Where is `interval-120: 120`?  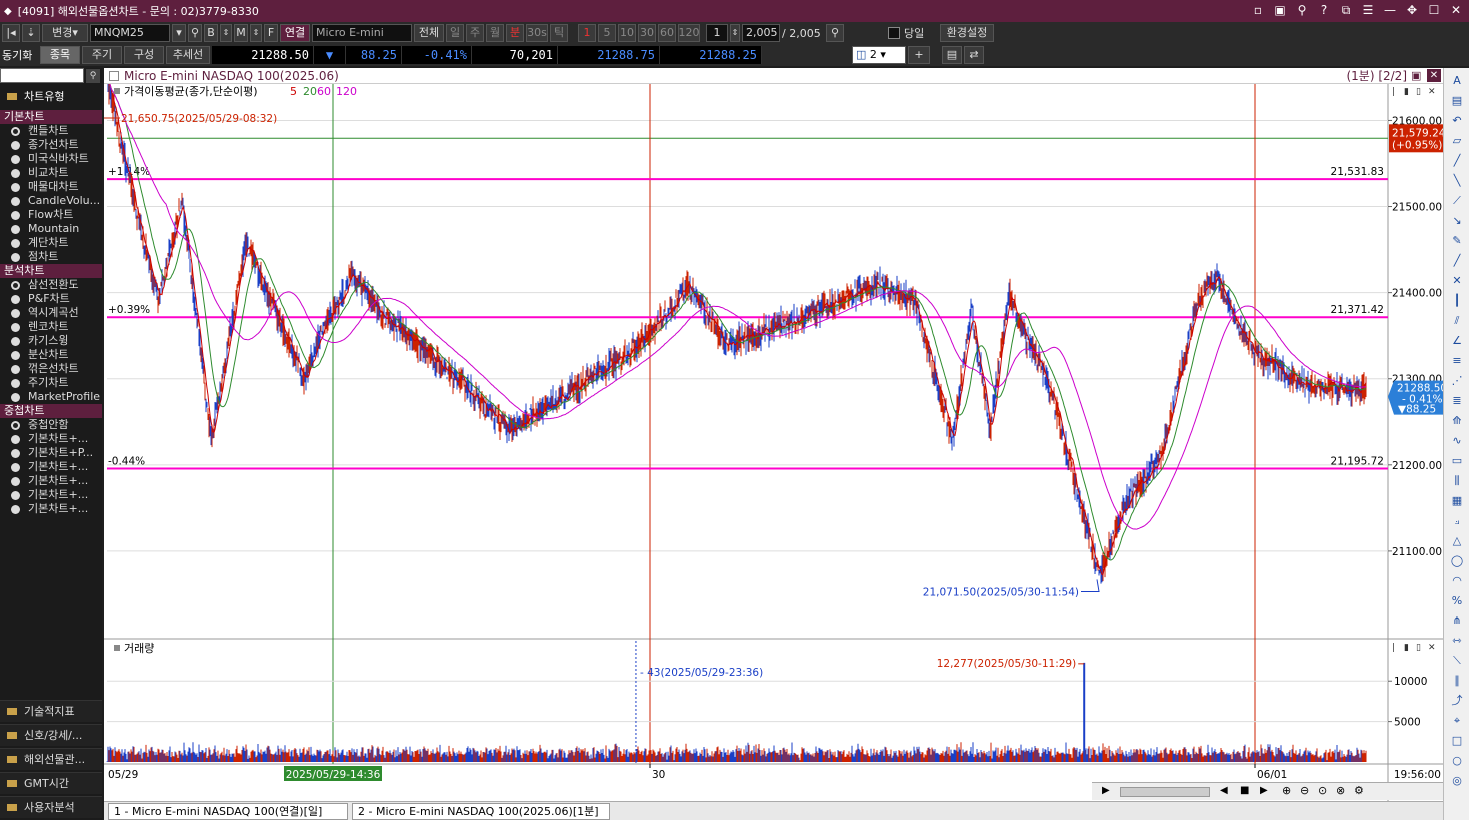
interval-120: 120 is located at coordinates (689, 33).